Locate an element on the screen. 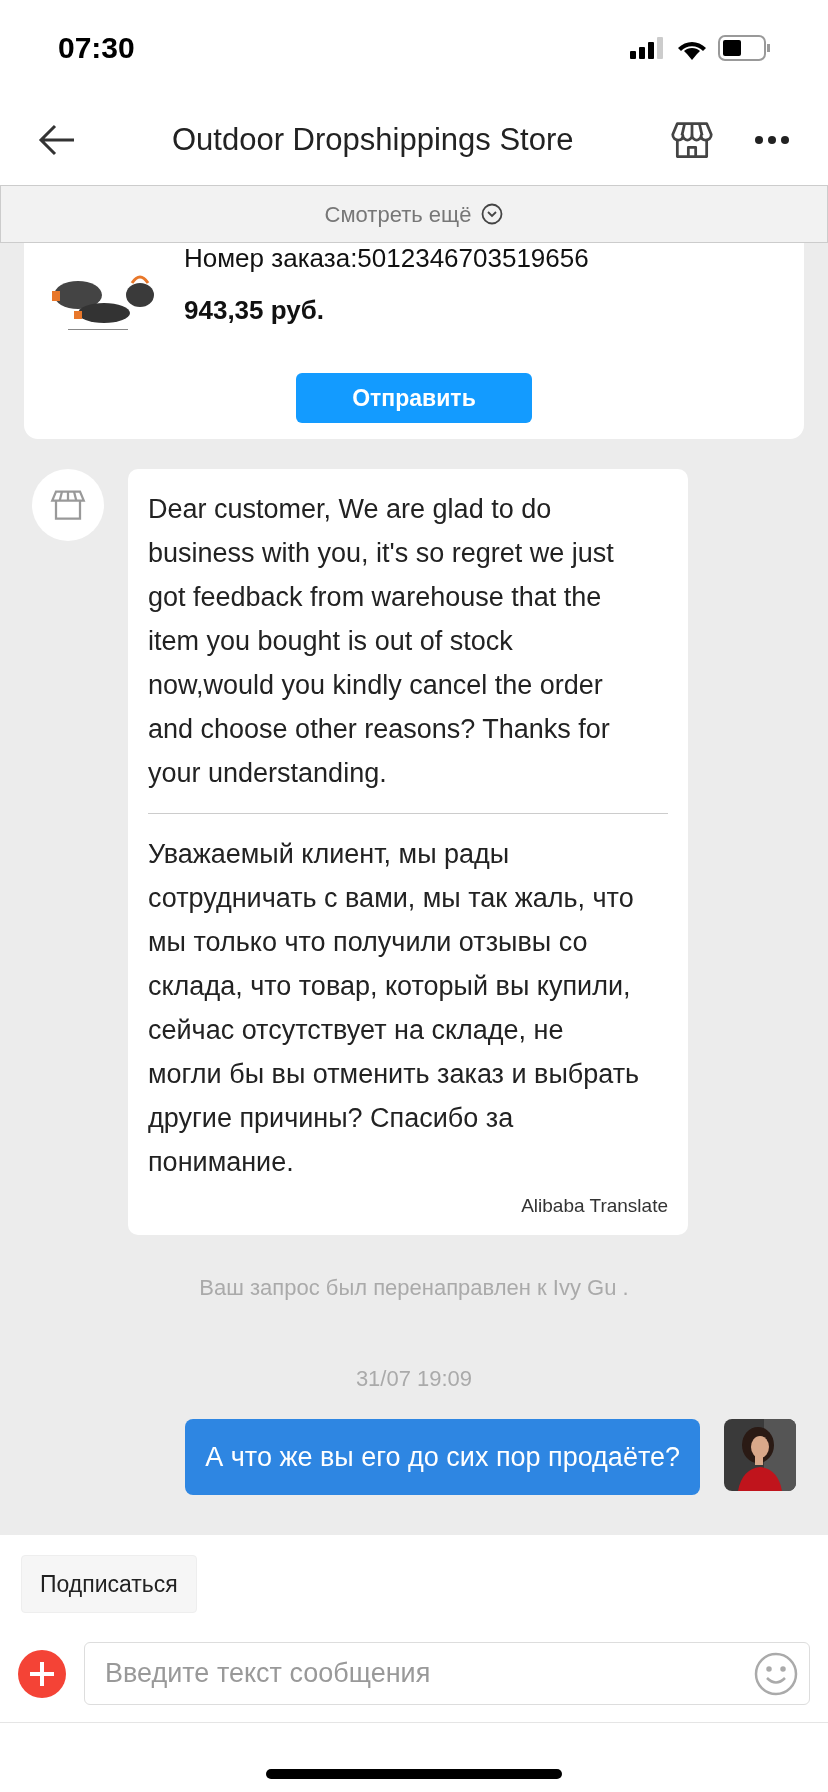  translated-text: Уважаемый клиент, мы рады сотрудничать с вами, мы так жаль, что мы только что получили отзывы со склада, что товар, который вы купили, сейчас отсутствует на складе, не могли бы вы отменить заказ и выбрать другие причины? Спасибо за понимание. is located at coordinates (394, 1008).